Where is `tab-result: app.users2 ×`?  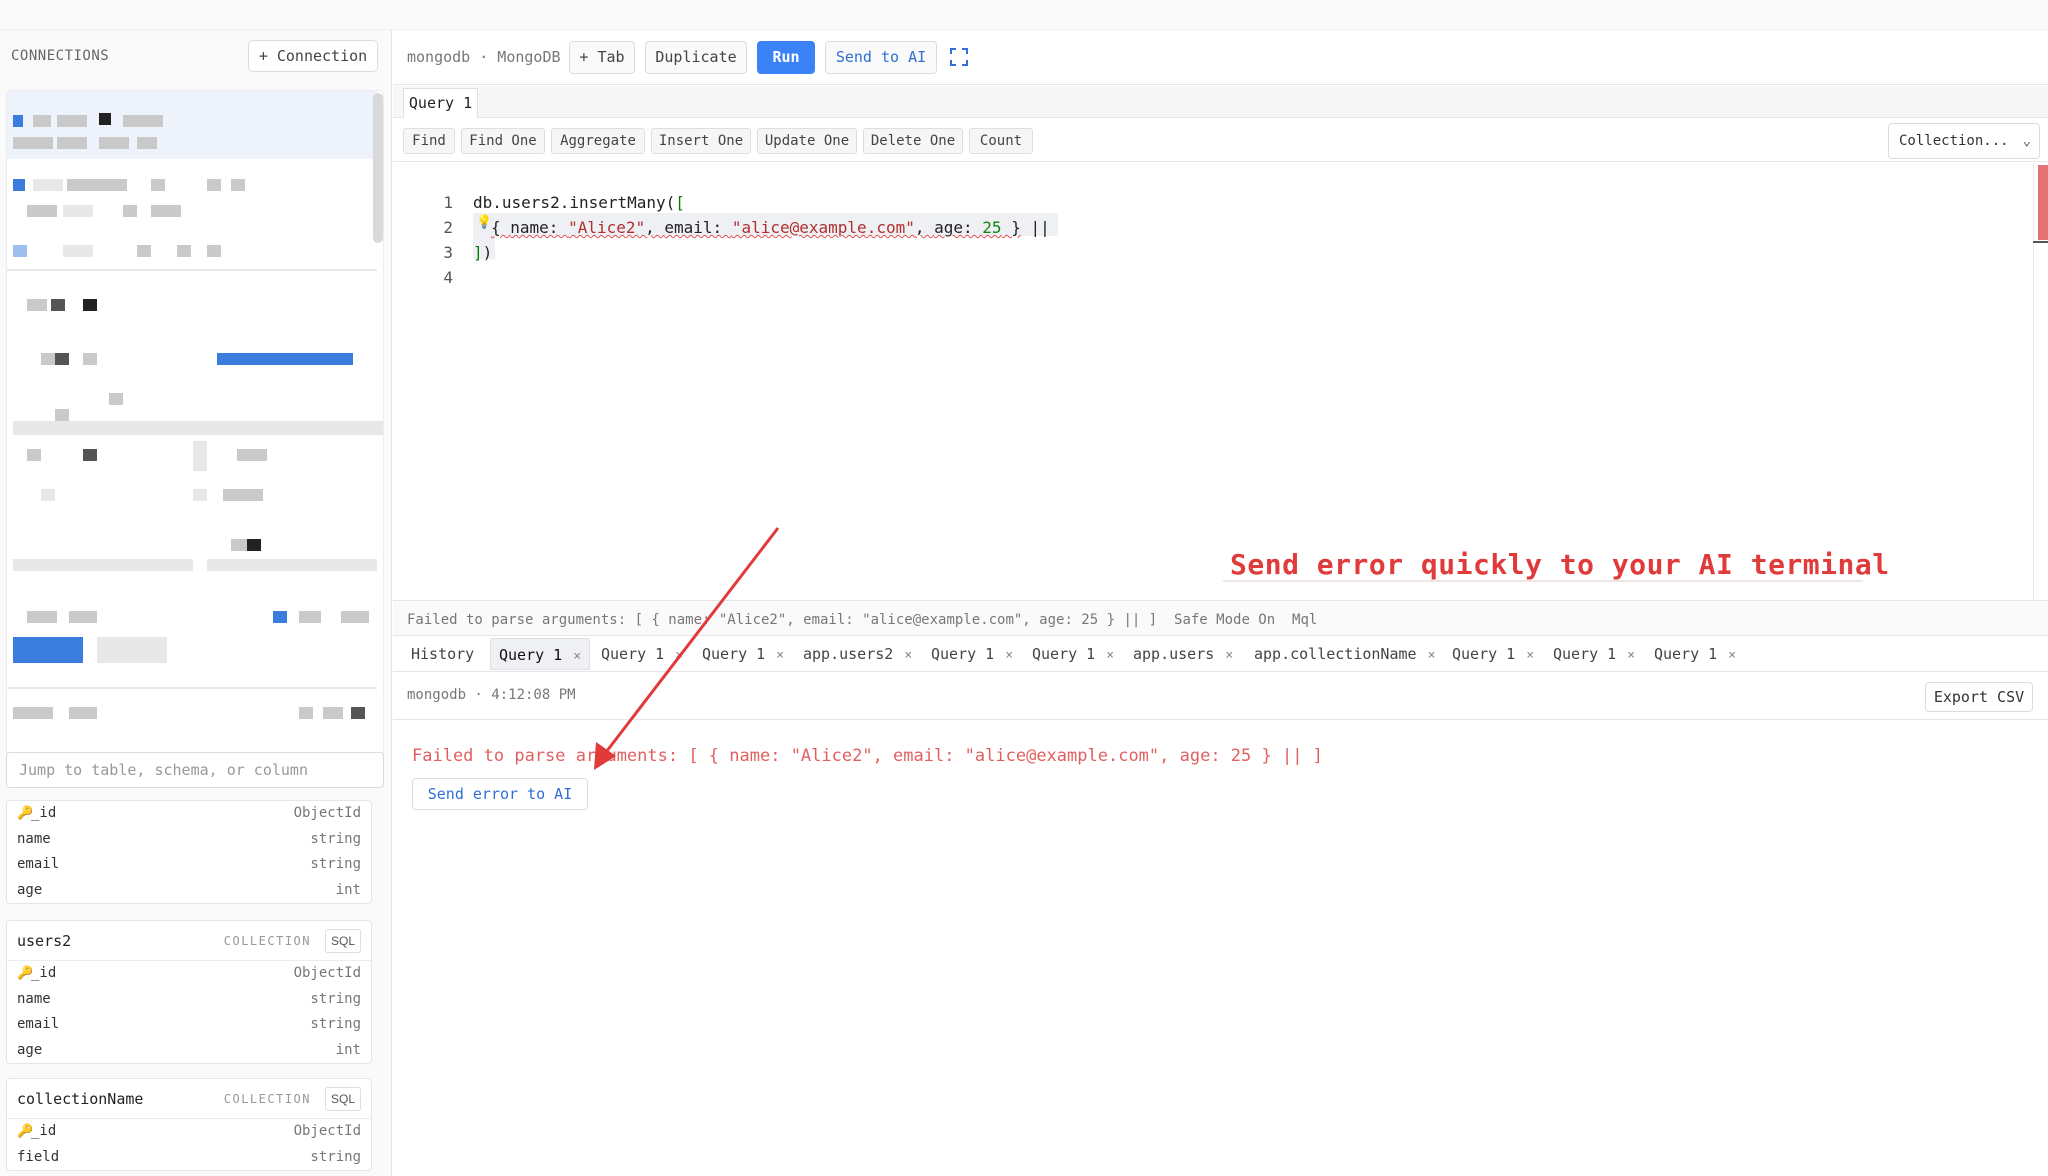 tab-result: app.users2 × is located at coordinates (857, 654).